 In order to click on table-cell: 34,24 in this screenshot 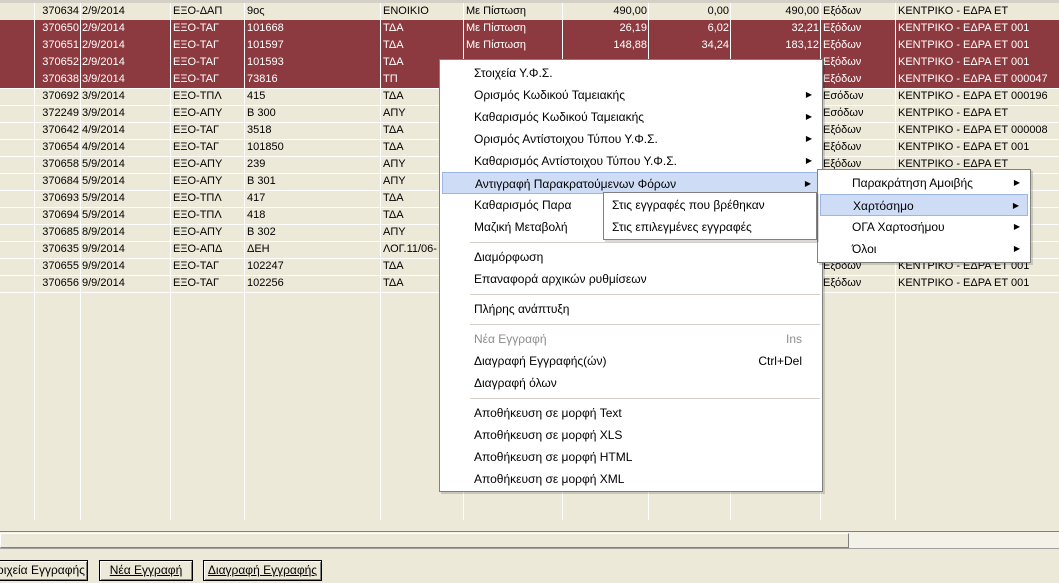, I will do `click(715, 45)`.